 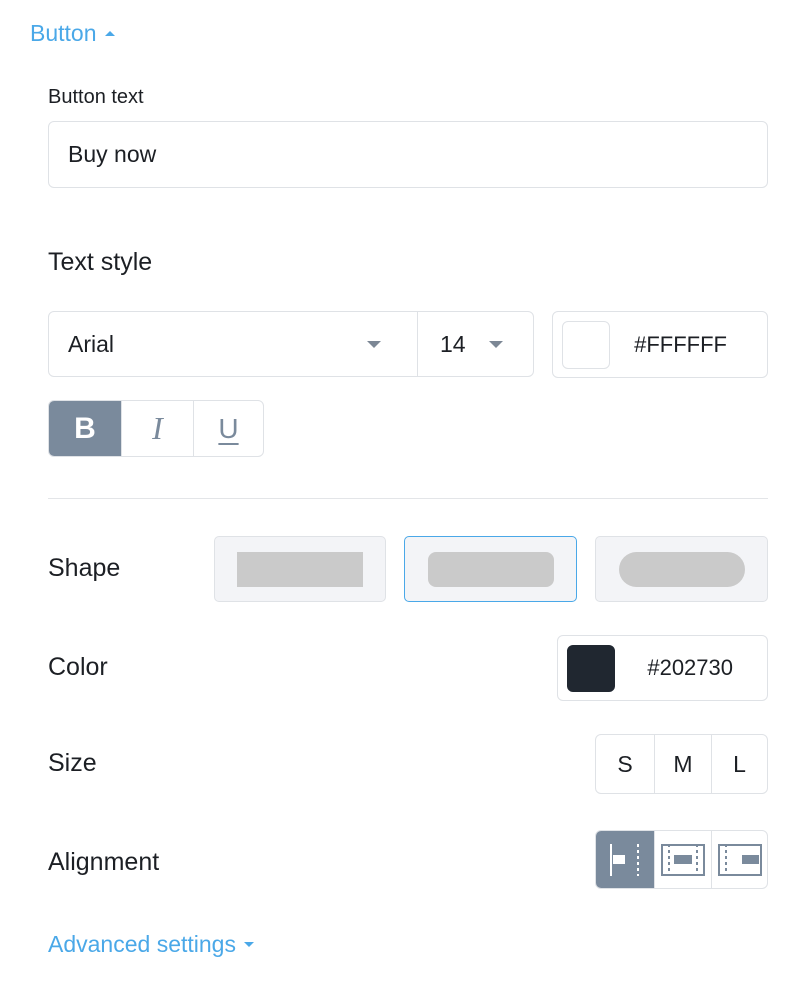 I want to click on alignment-label: Alignment, so click(x=104, y=862).